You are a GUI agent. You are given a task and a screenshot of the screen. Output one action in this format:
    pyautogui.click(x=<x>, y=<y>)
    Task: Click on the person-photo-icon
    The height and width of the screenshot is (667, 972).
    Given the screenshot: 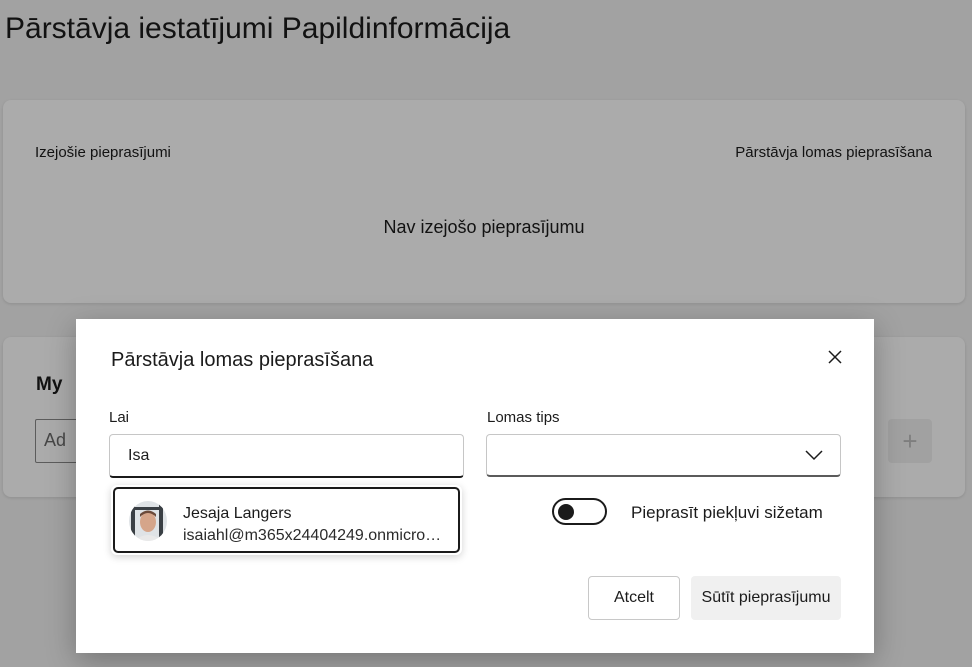 What is the action you would take?
    pyautogui.click(x=148, y=521)
    